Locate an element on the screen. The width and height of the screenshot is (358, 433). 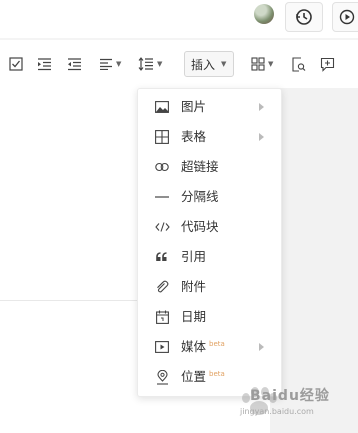
menu-item-label: 日期 is located at coordinates (194, 316).